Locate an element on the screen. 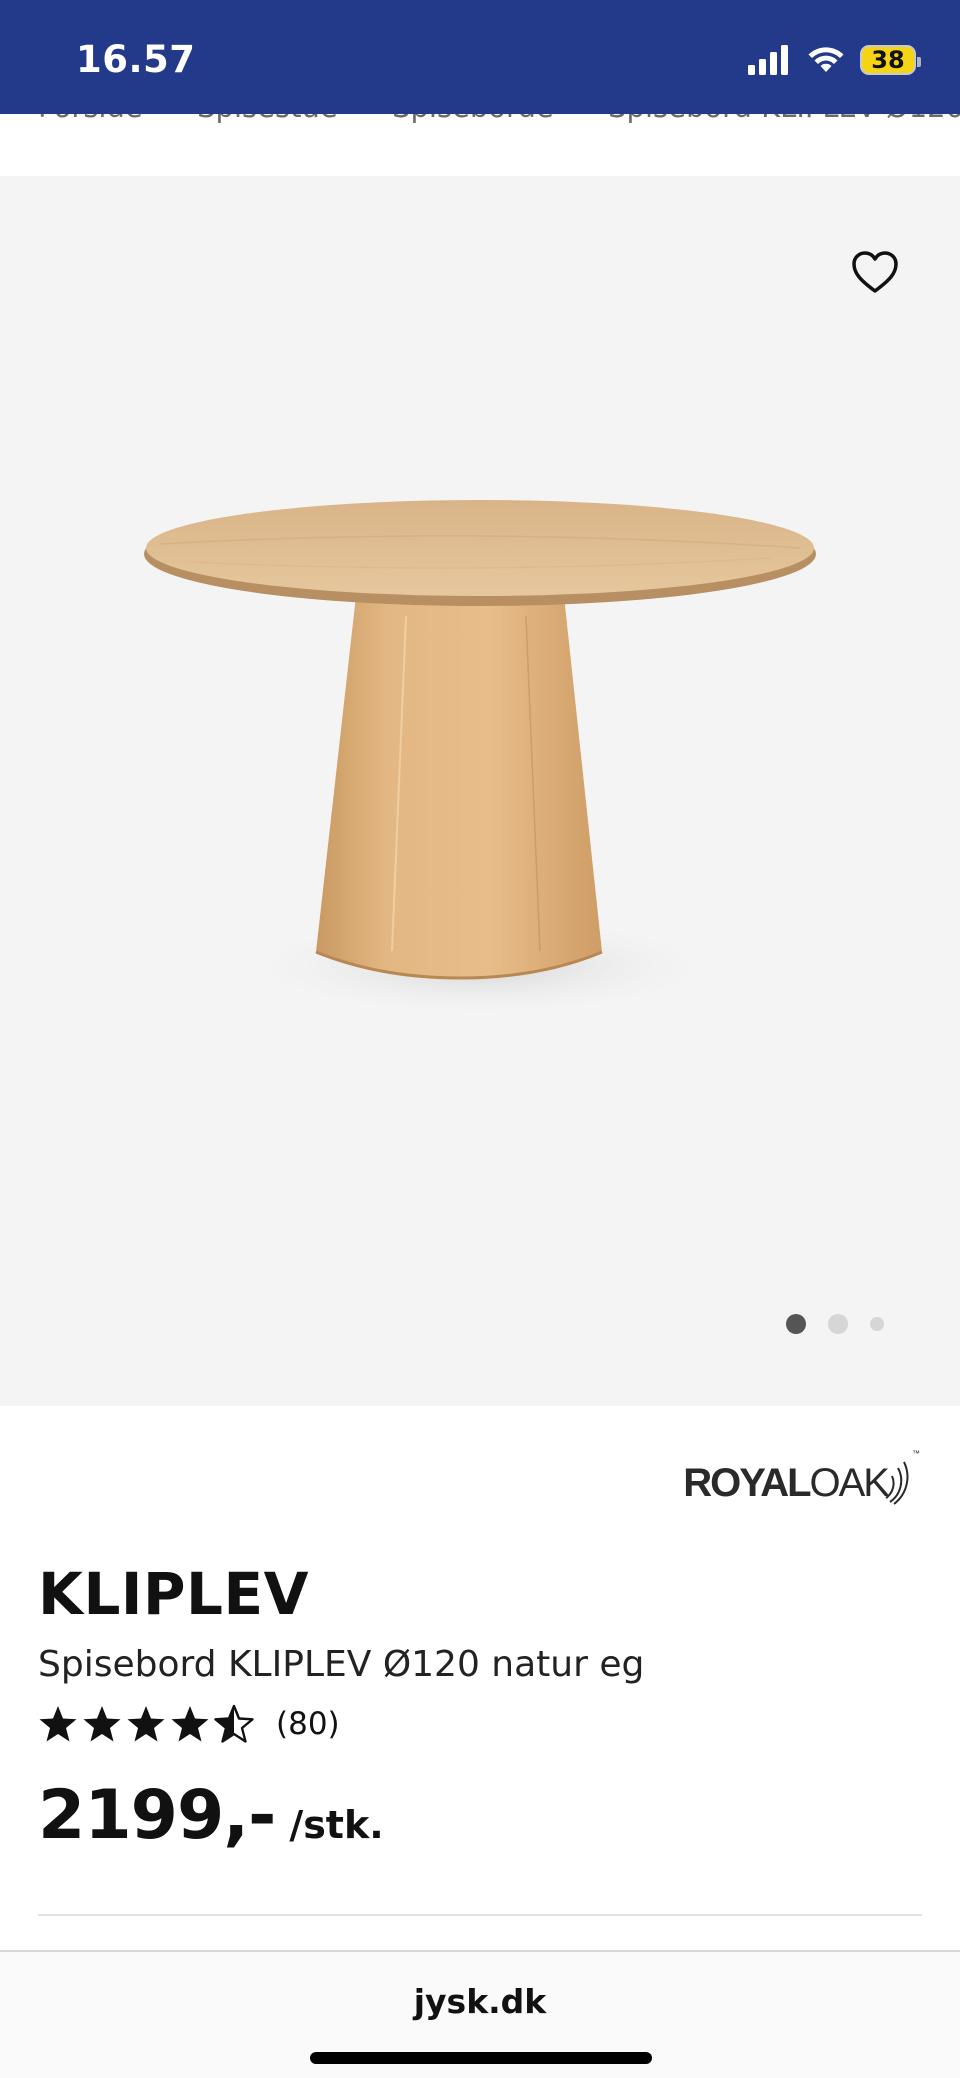 The height and width of the screenshot is (2078, 960). cellular-signal-icon is located at coordinates (768, 60).